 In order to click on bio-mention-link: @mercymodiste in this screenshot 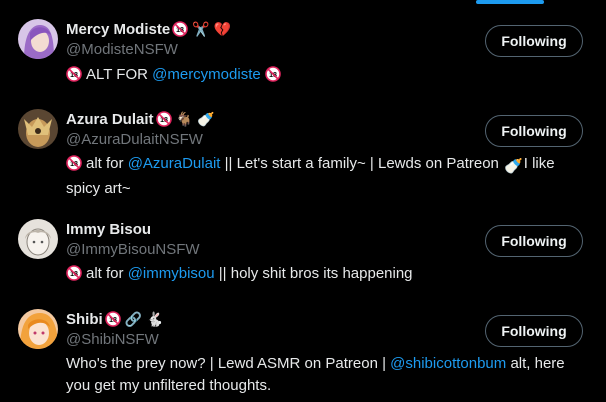, I will do `click(206, 74)`.